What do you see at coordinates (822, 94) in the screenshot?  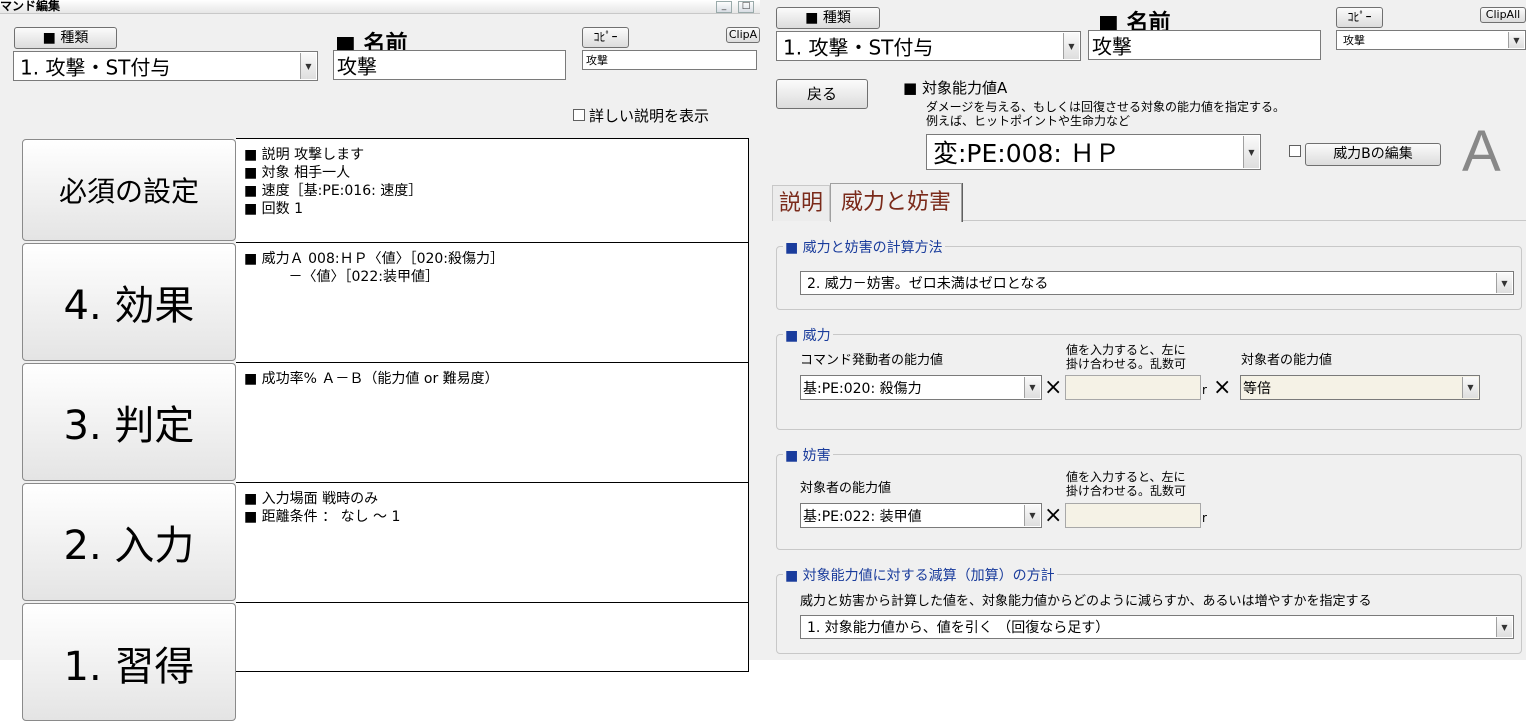 I see `back-button: 戻る` at bounding box center [822, 94].